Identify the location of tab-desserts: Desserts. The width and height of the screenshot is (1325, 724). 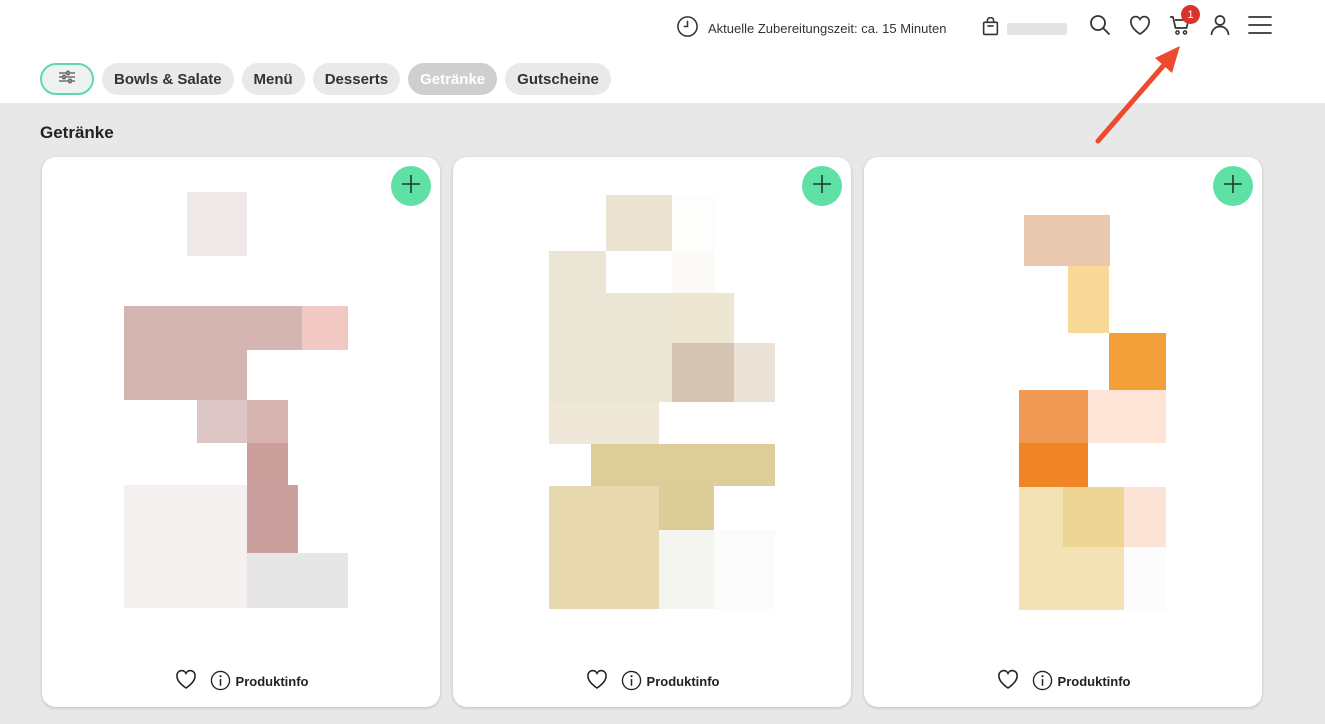
(356, 79).